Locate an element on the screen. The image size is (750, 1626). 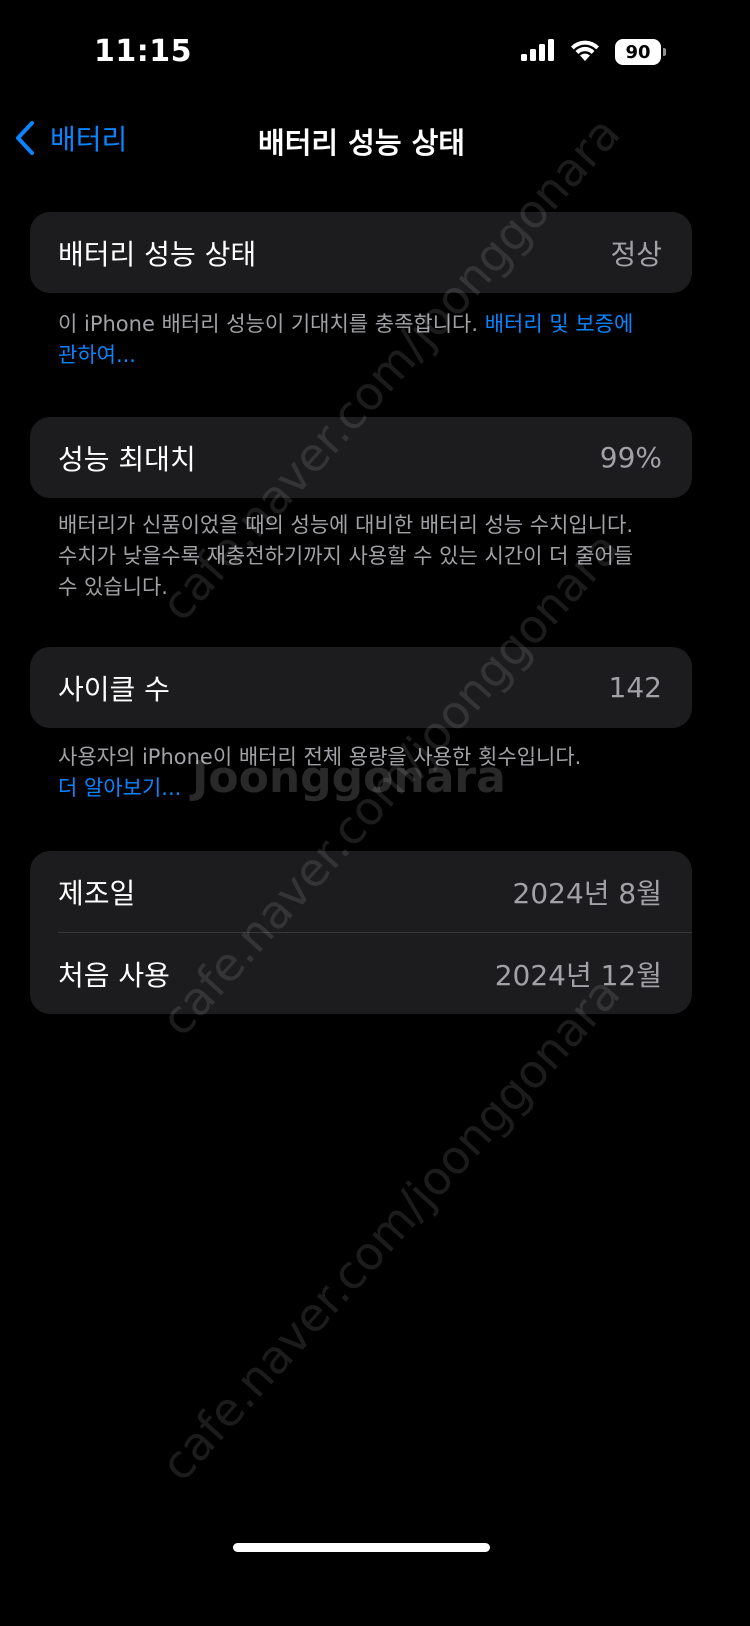
dates-card: 제조일 2024년 8월 처음 사용 2024년 12월 is located at coordinates (361, 932).